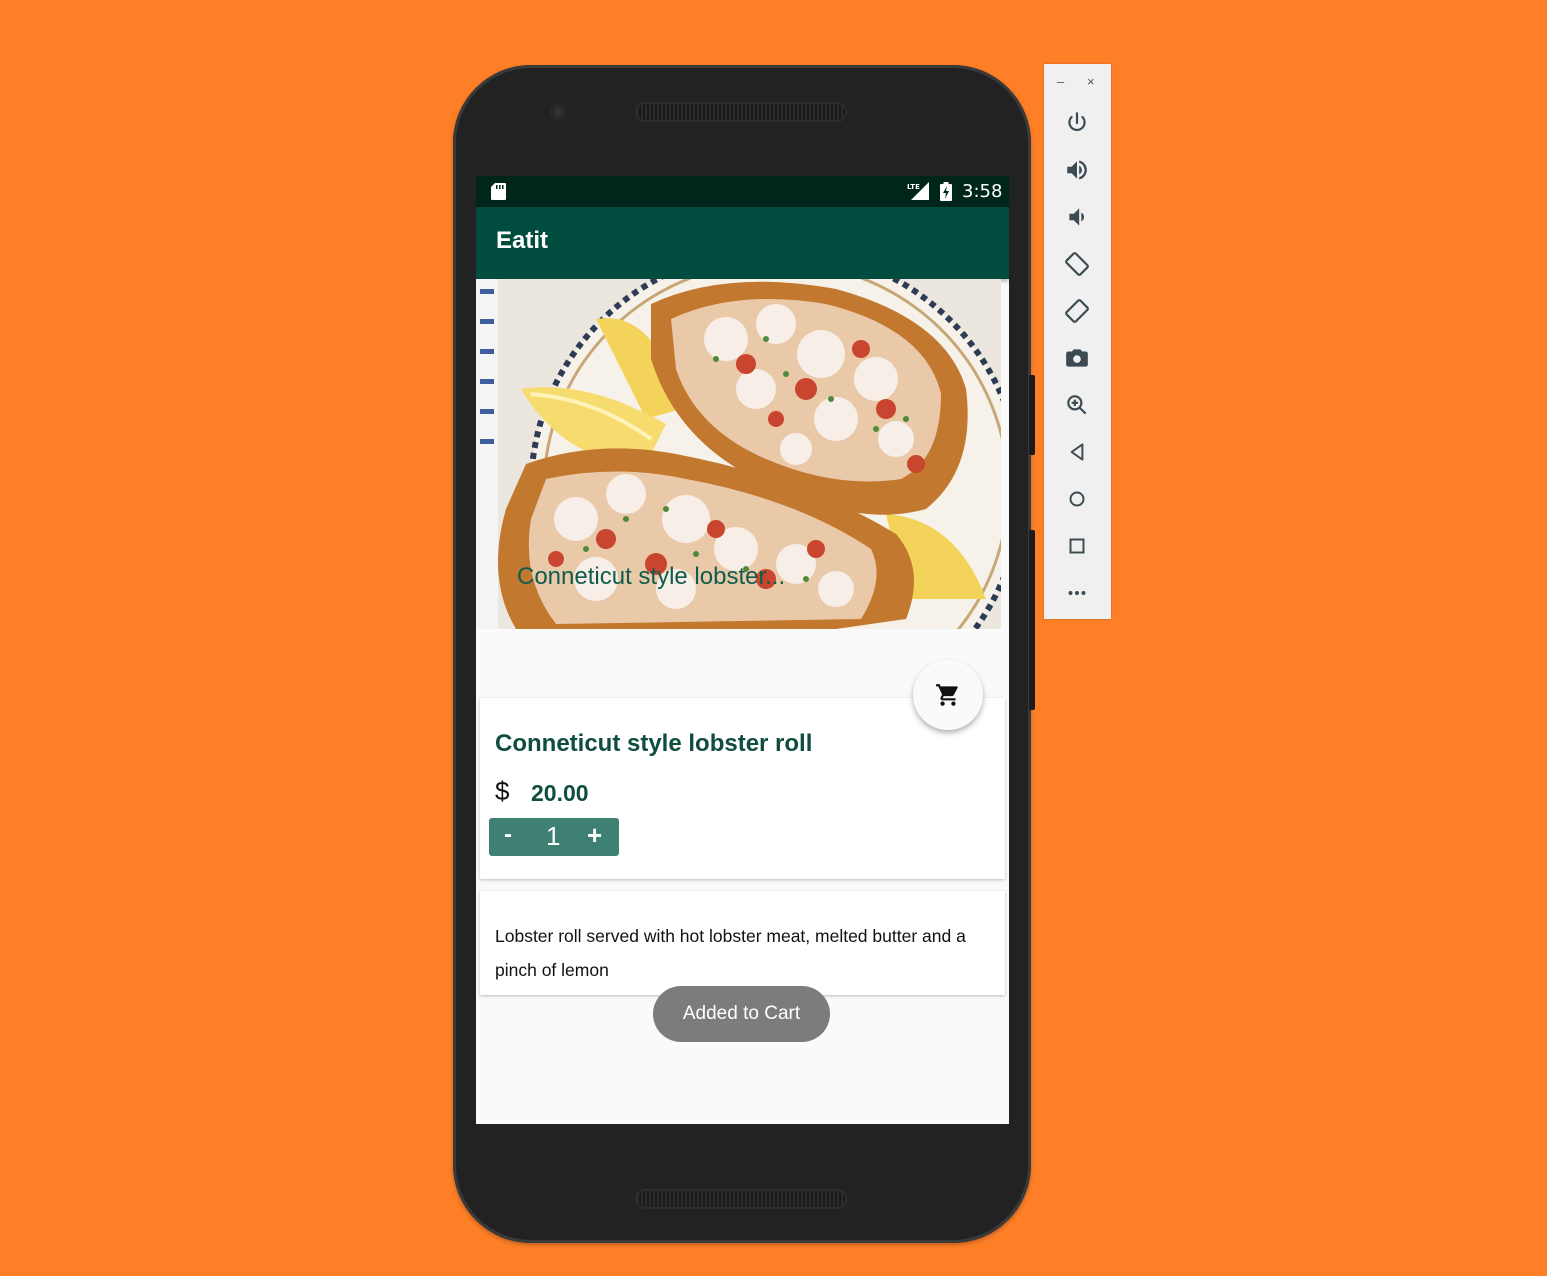 The image size is (1547, 1276). I want to click on more-icon, so click(1077, 593).